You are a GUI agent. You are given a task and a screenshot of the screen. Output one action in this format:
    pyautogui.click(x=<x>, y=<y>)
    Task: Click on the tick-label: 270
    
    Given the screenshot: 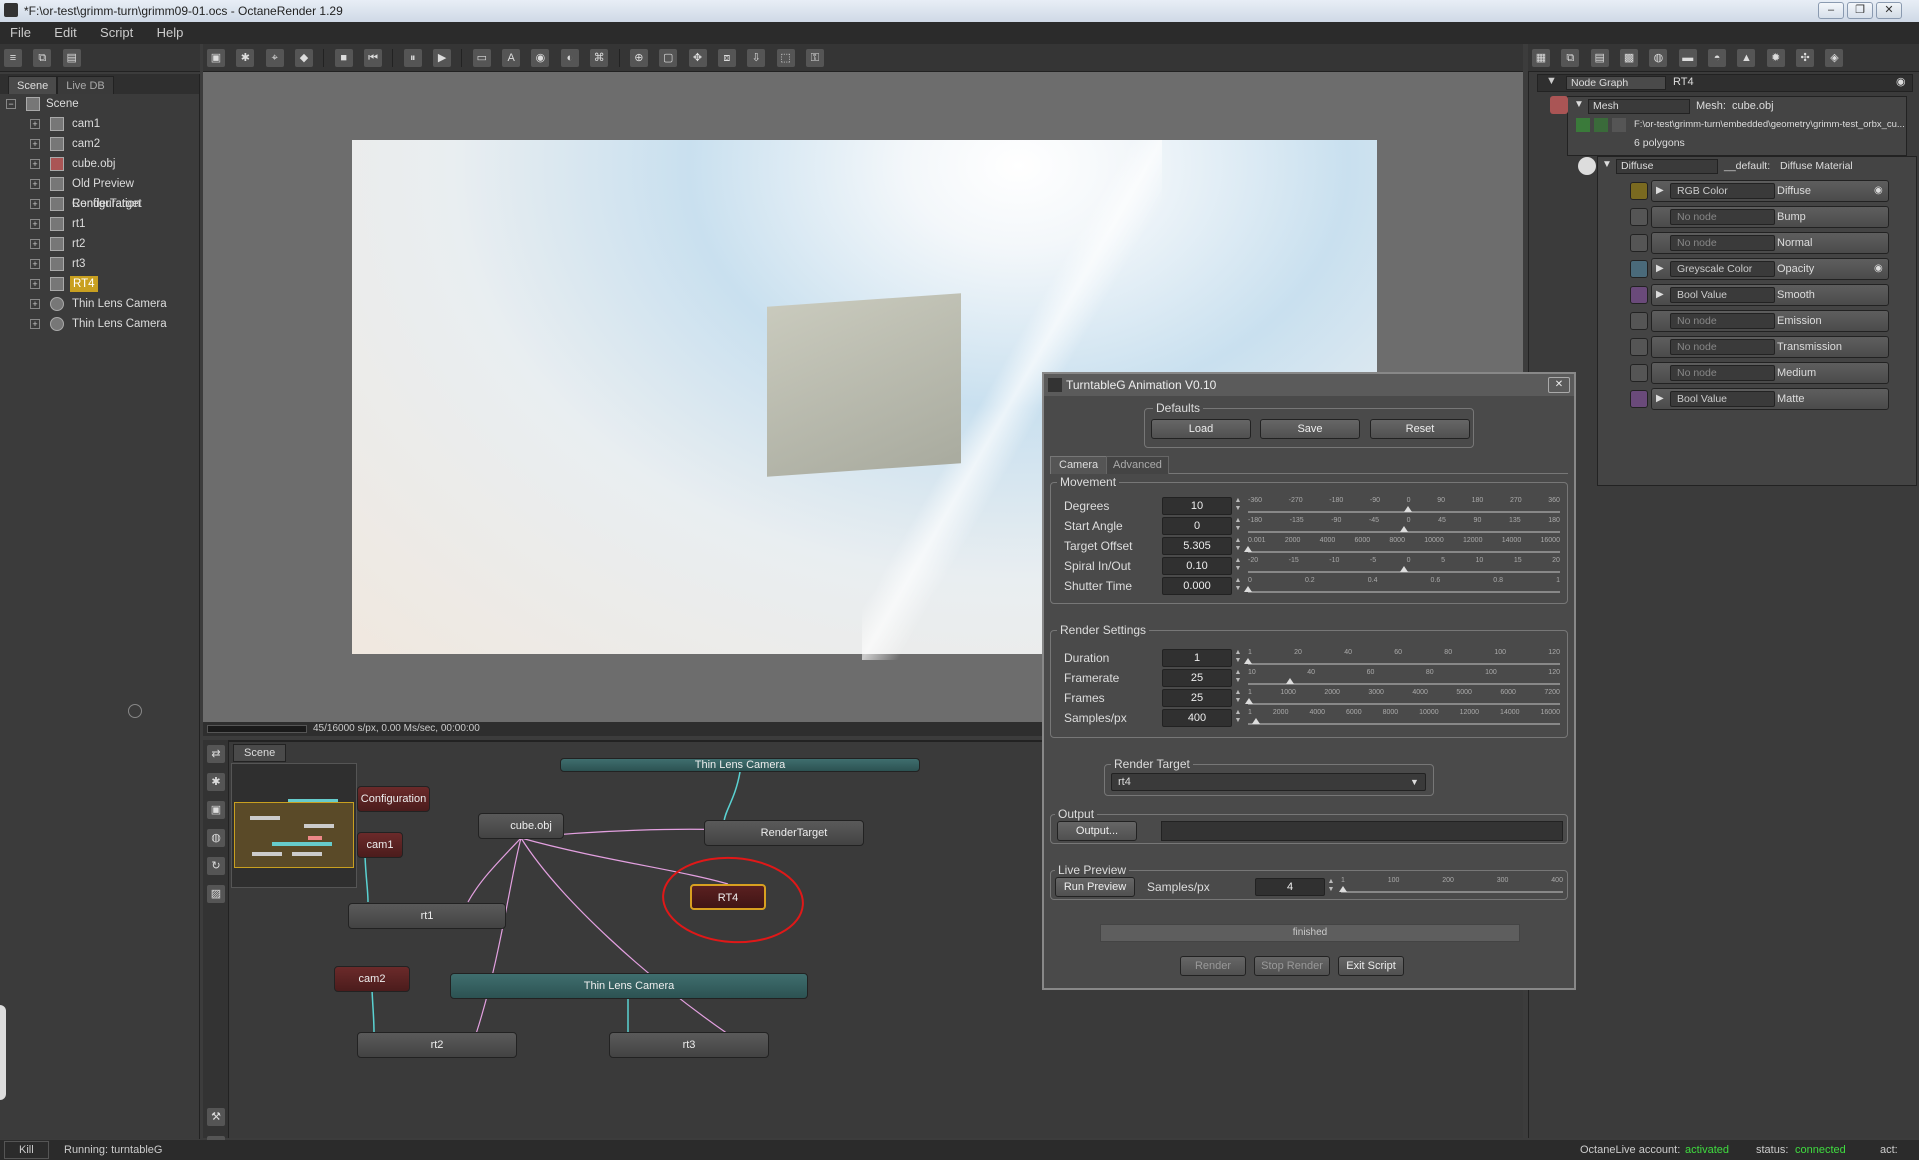 What is the action you would take?
    pyautogui.click(x=1515, y=500)
    